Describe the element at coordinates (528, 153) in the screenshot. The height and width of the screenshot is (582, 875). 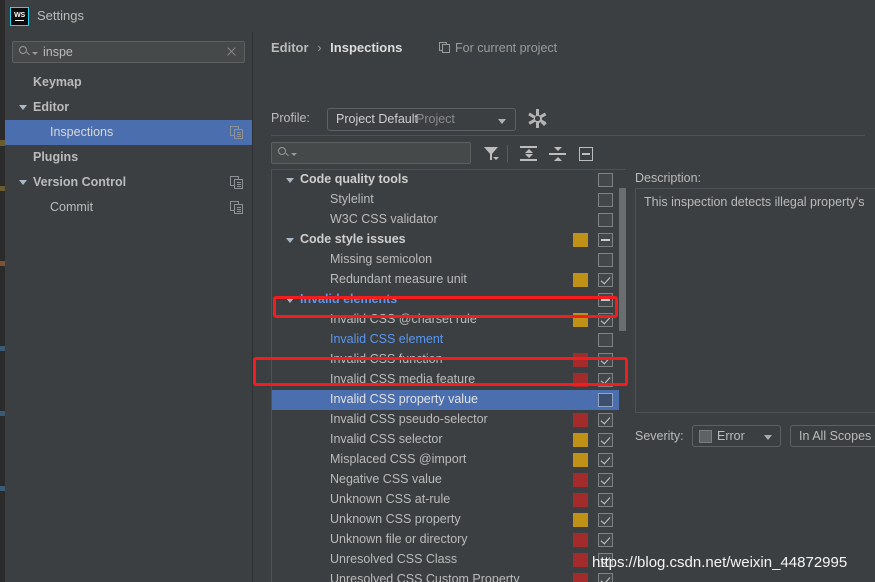
I see `expand-all-icon` at that location.